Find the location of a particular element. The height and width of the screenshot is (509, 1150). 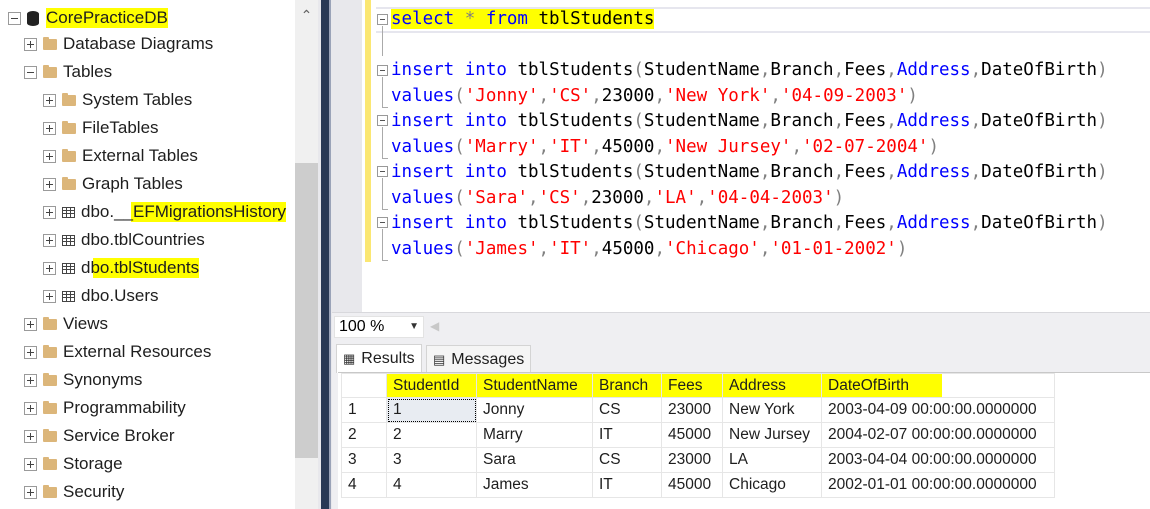

tree-node-system-tables: System Tables is located at coordinates (117, 100).